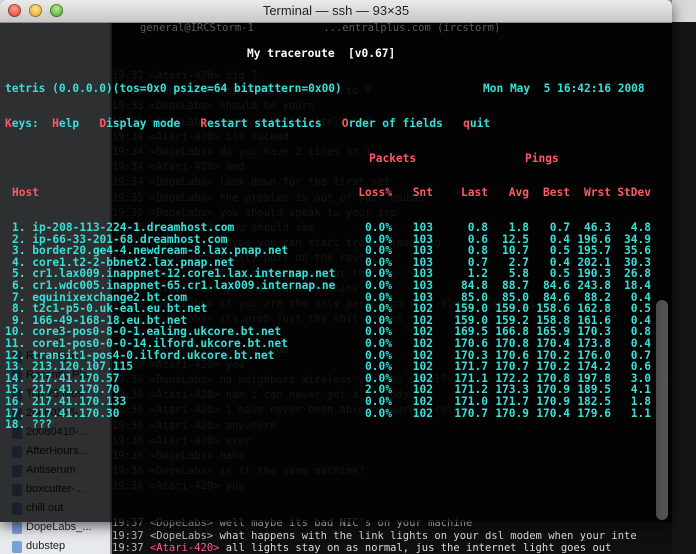 This screenshot has width=696, height=554. Describe the element at coordinates (512, 344) in the screenshot. I see `hop-cell: 170.8` at that location.